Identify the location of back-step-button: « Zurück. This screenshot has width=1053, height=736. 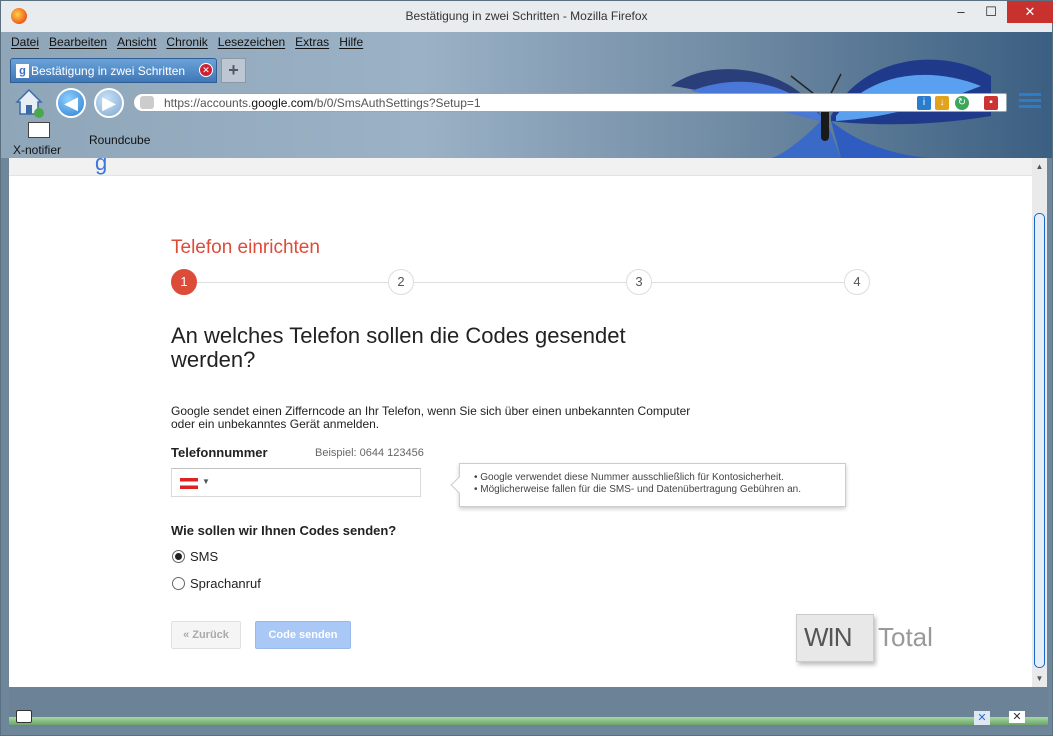
(206, 635).